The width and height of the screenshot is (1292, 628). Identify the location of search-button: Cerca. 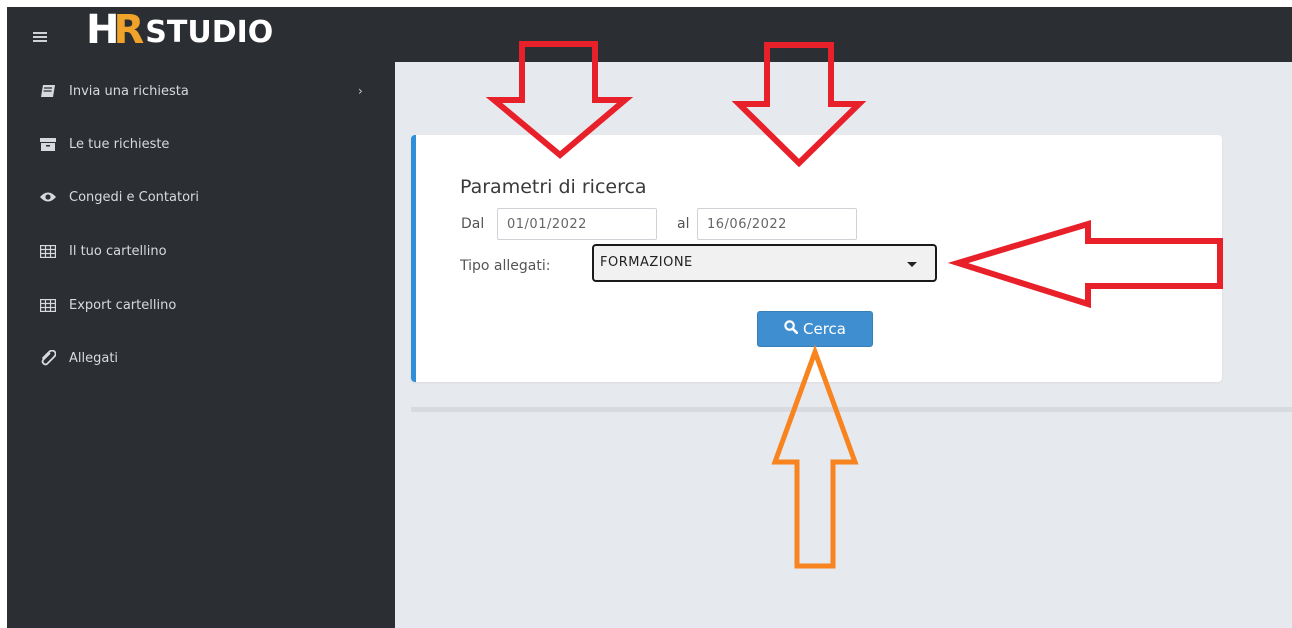
(815, 329).